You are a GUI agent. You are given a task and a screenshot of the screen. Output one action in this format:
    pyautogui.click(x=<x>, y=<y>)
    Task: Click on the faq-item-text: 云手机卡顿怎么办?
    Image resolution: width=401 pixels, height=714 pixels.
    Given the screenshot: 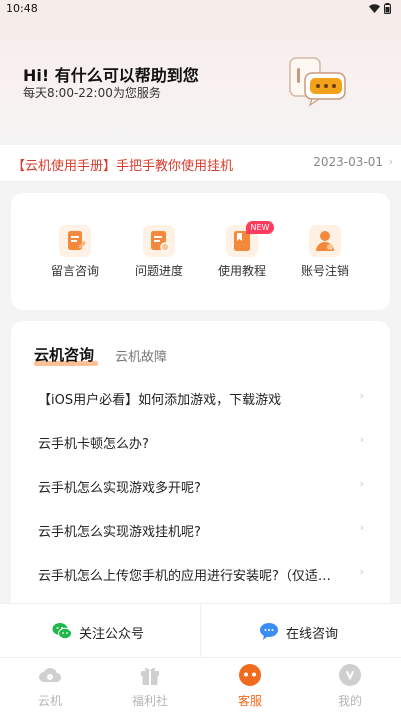 What is the action you would take?
    pyautogui.click(x=93, y=444)
    